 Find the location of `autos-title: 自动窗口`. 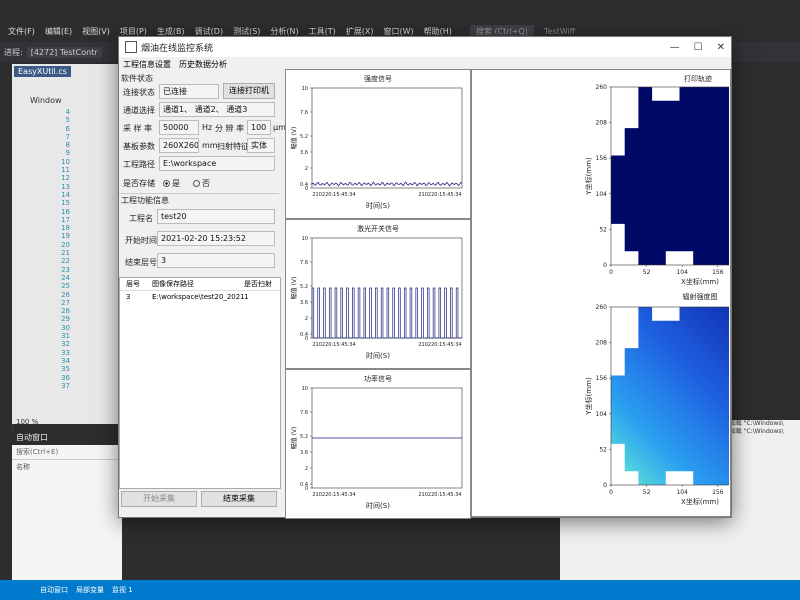

autos-title: 自动窗口 is located at coordinates (67, 437).